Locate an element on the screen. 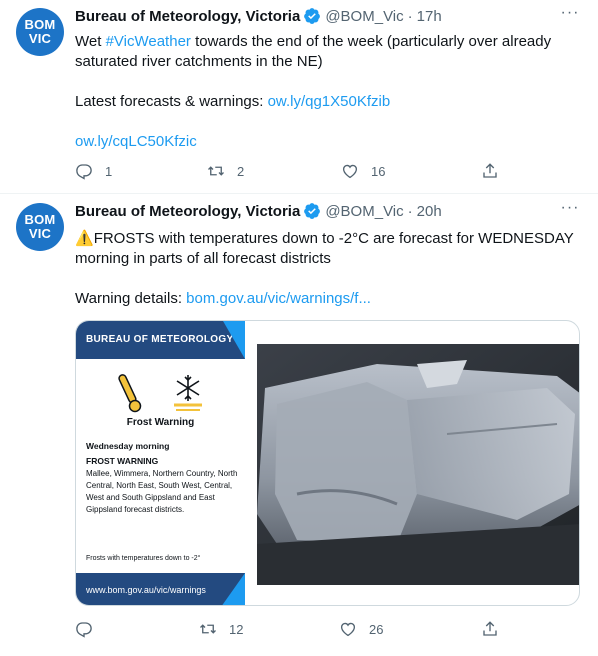  like-count: 26 is located at coordinates (376, 629).